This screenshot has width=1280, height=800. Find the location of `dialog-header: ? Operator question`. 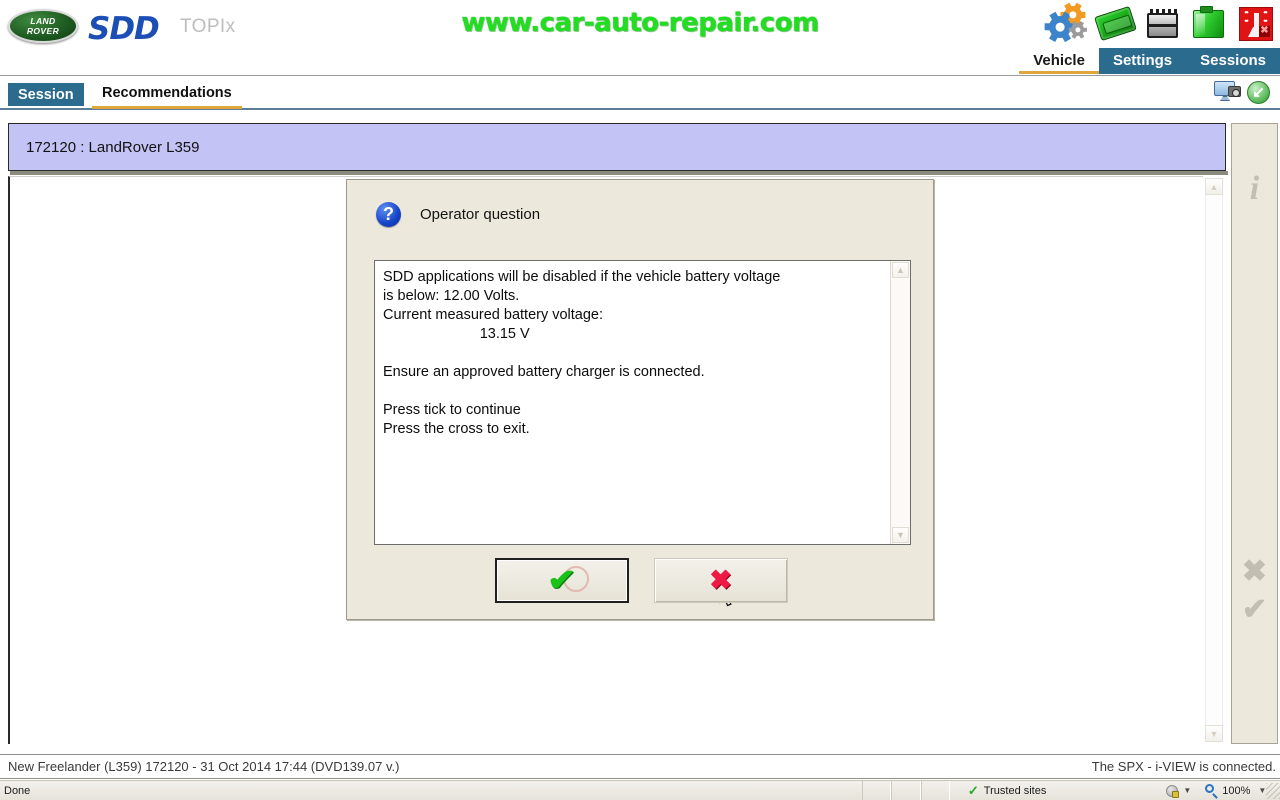

dialog-header: ? Operator question is located at coordinates (641, 214).